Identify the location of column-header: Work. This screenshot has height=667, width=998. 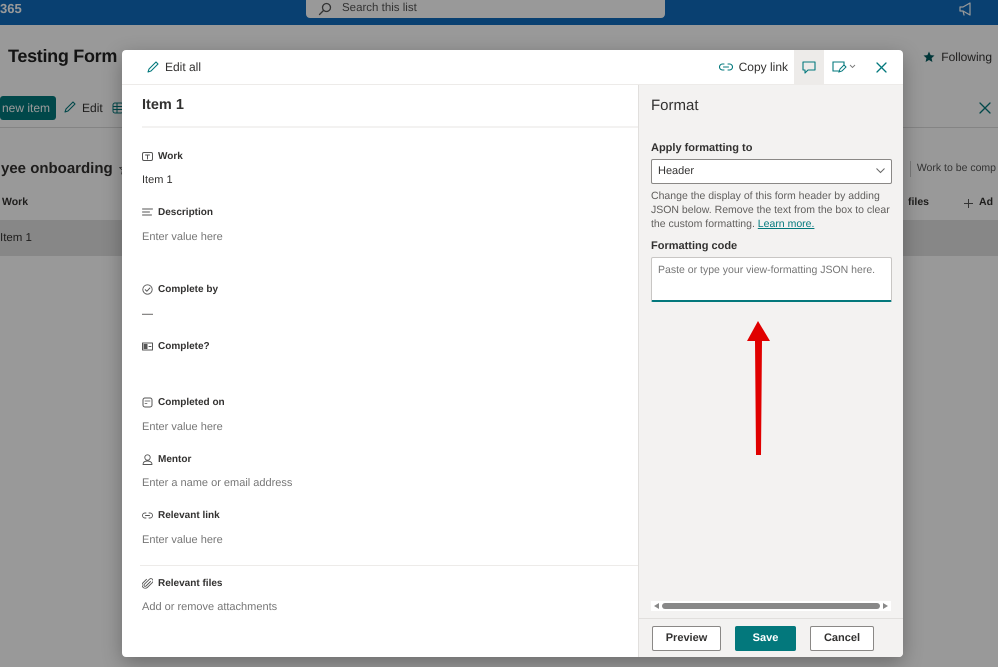
(15, 203).